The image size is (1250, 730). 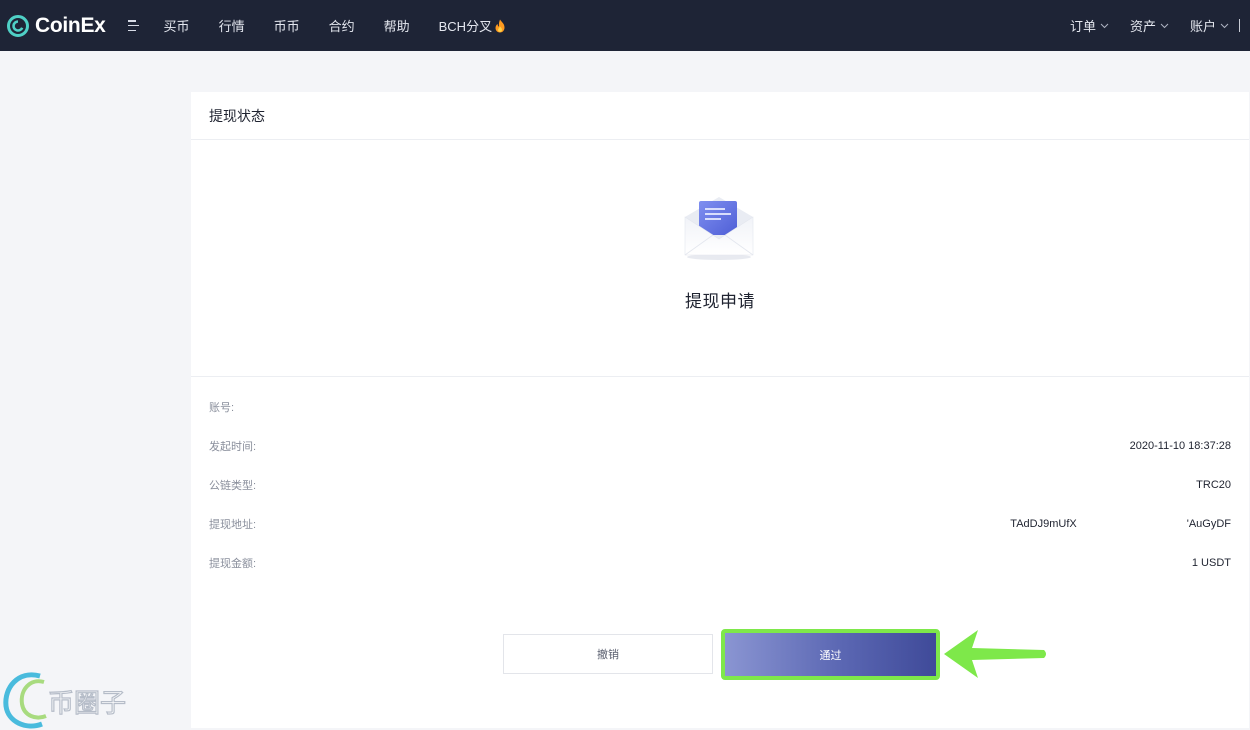 I want to click on nav-item-bch-fork-label: BCH分叉, so click(x=465, y=26).